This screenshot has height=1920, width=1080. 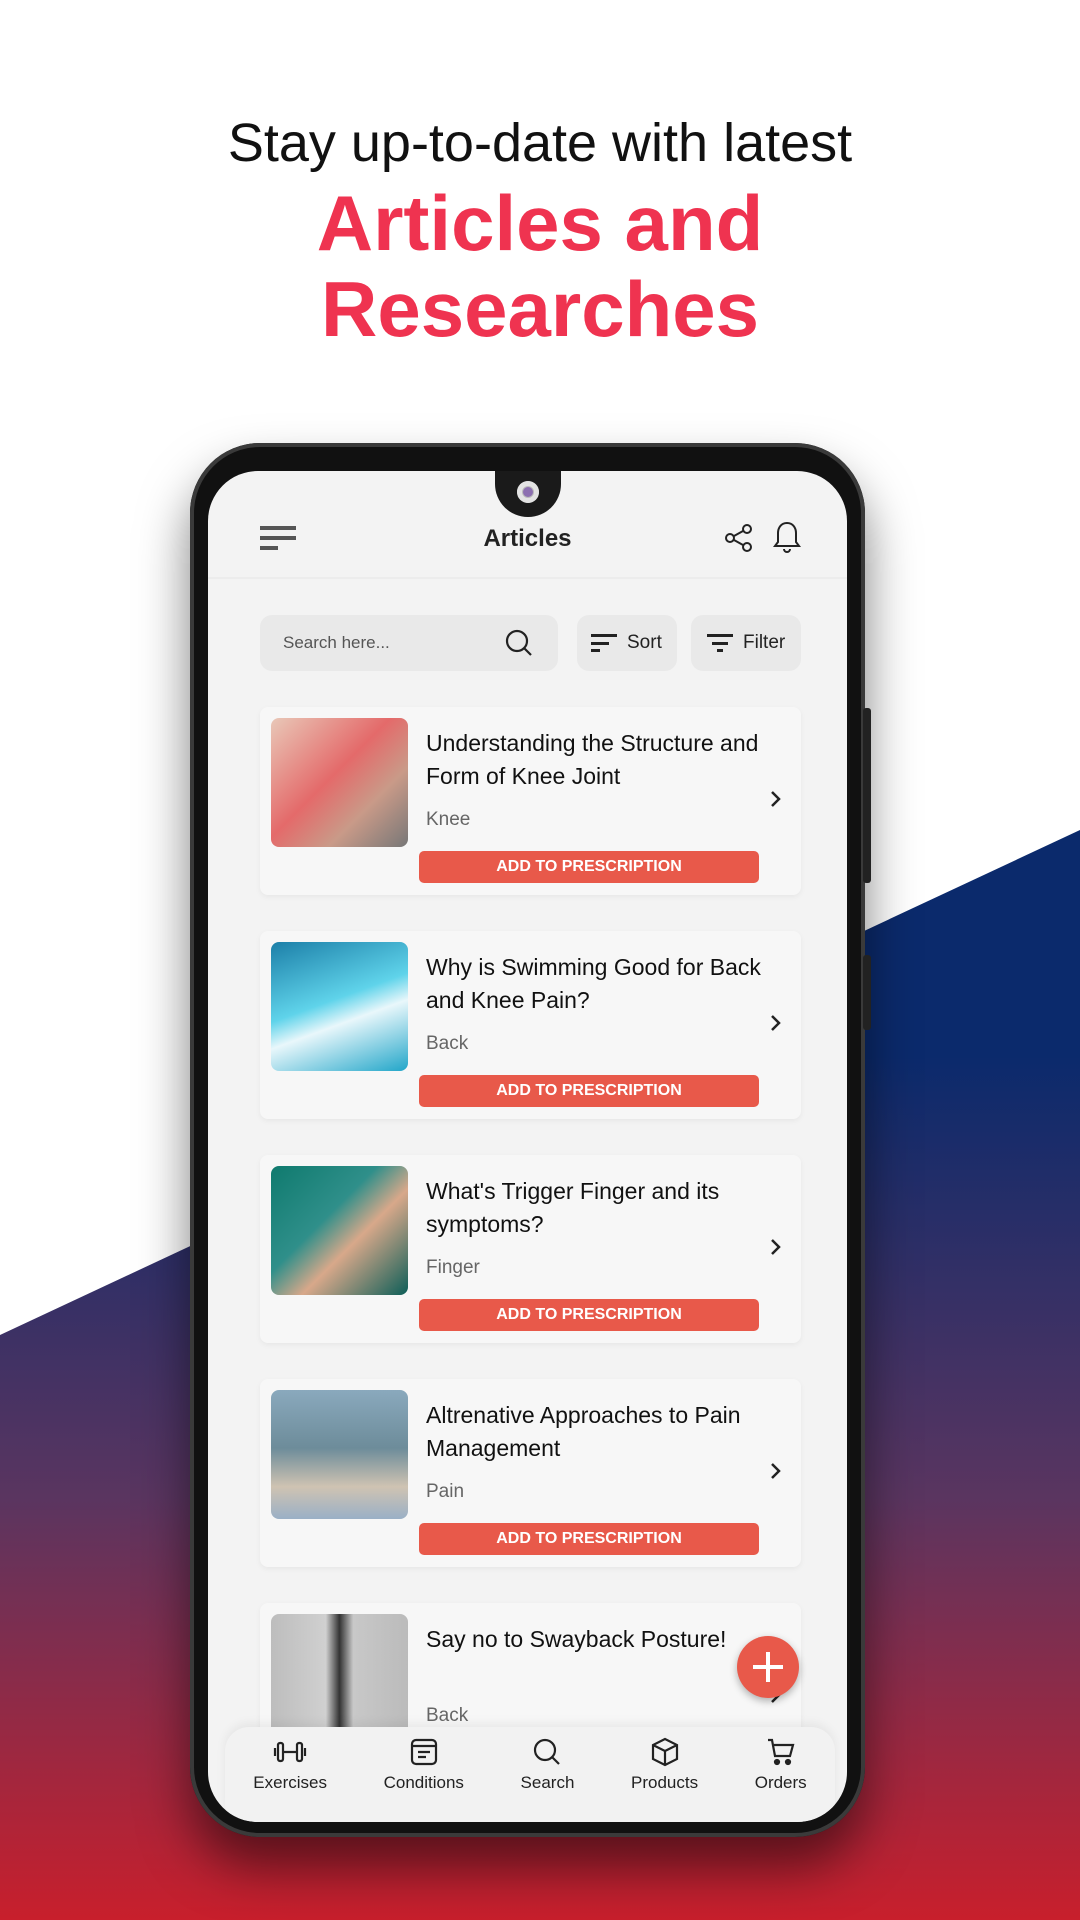 What do you see at coordinates (453, 1267) in the screenshot?
I see `article-tag: Finger` at bounding box center [453, 1267].